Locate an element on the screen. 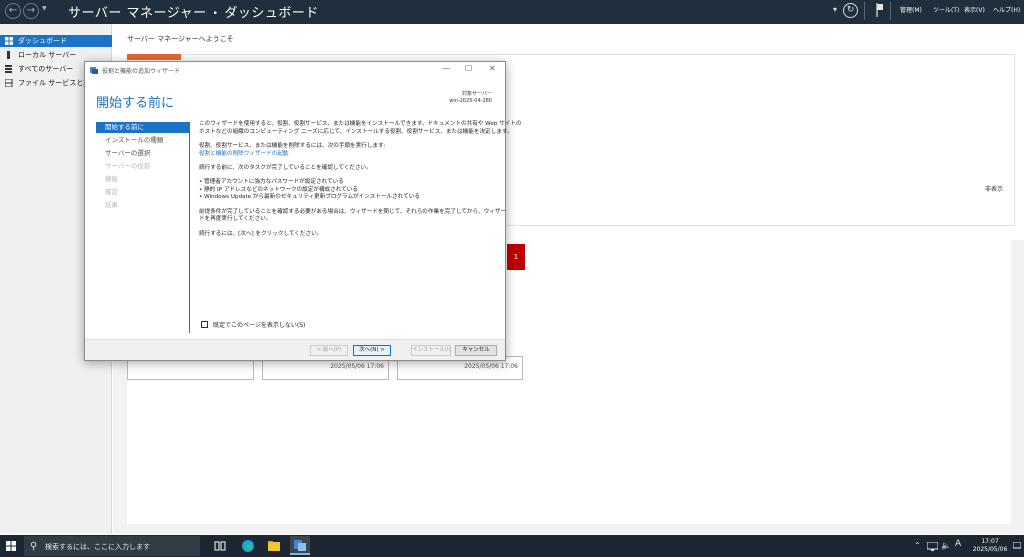 The image size is (1024, 557). skip-page-label: 既定でこのページを表示しない(S) is located at coordinates (259, 325).